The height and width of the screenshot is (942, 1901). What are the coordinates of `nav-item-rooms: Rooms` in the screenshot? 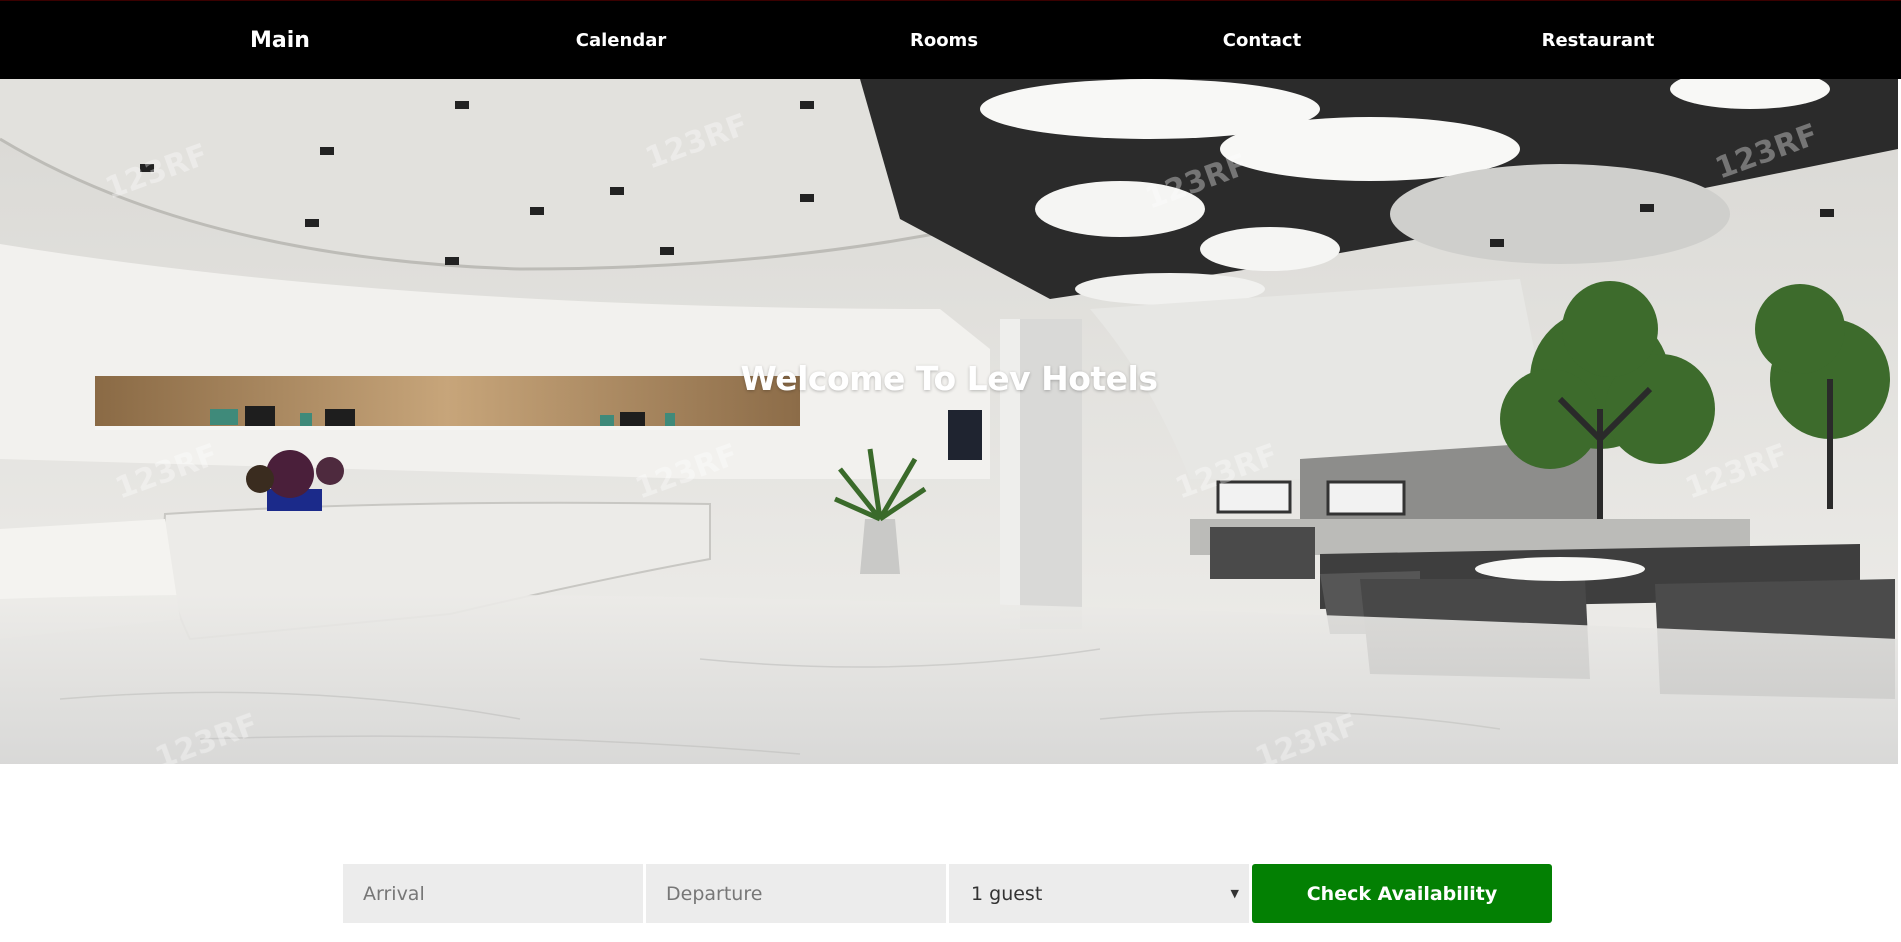 It's located at (944, 40).